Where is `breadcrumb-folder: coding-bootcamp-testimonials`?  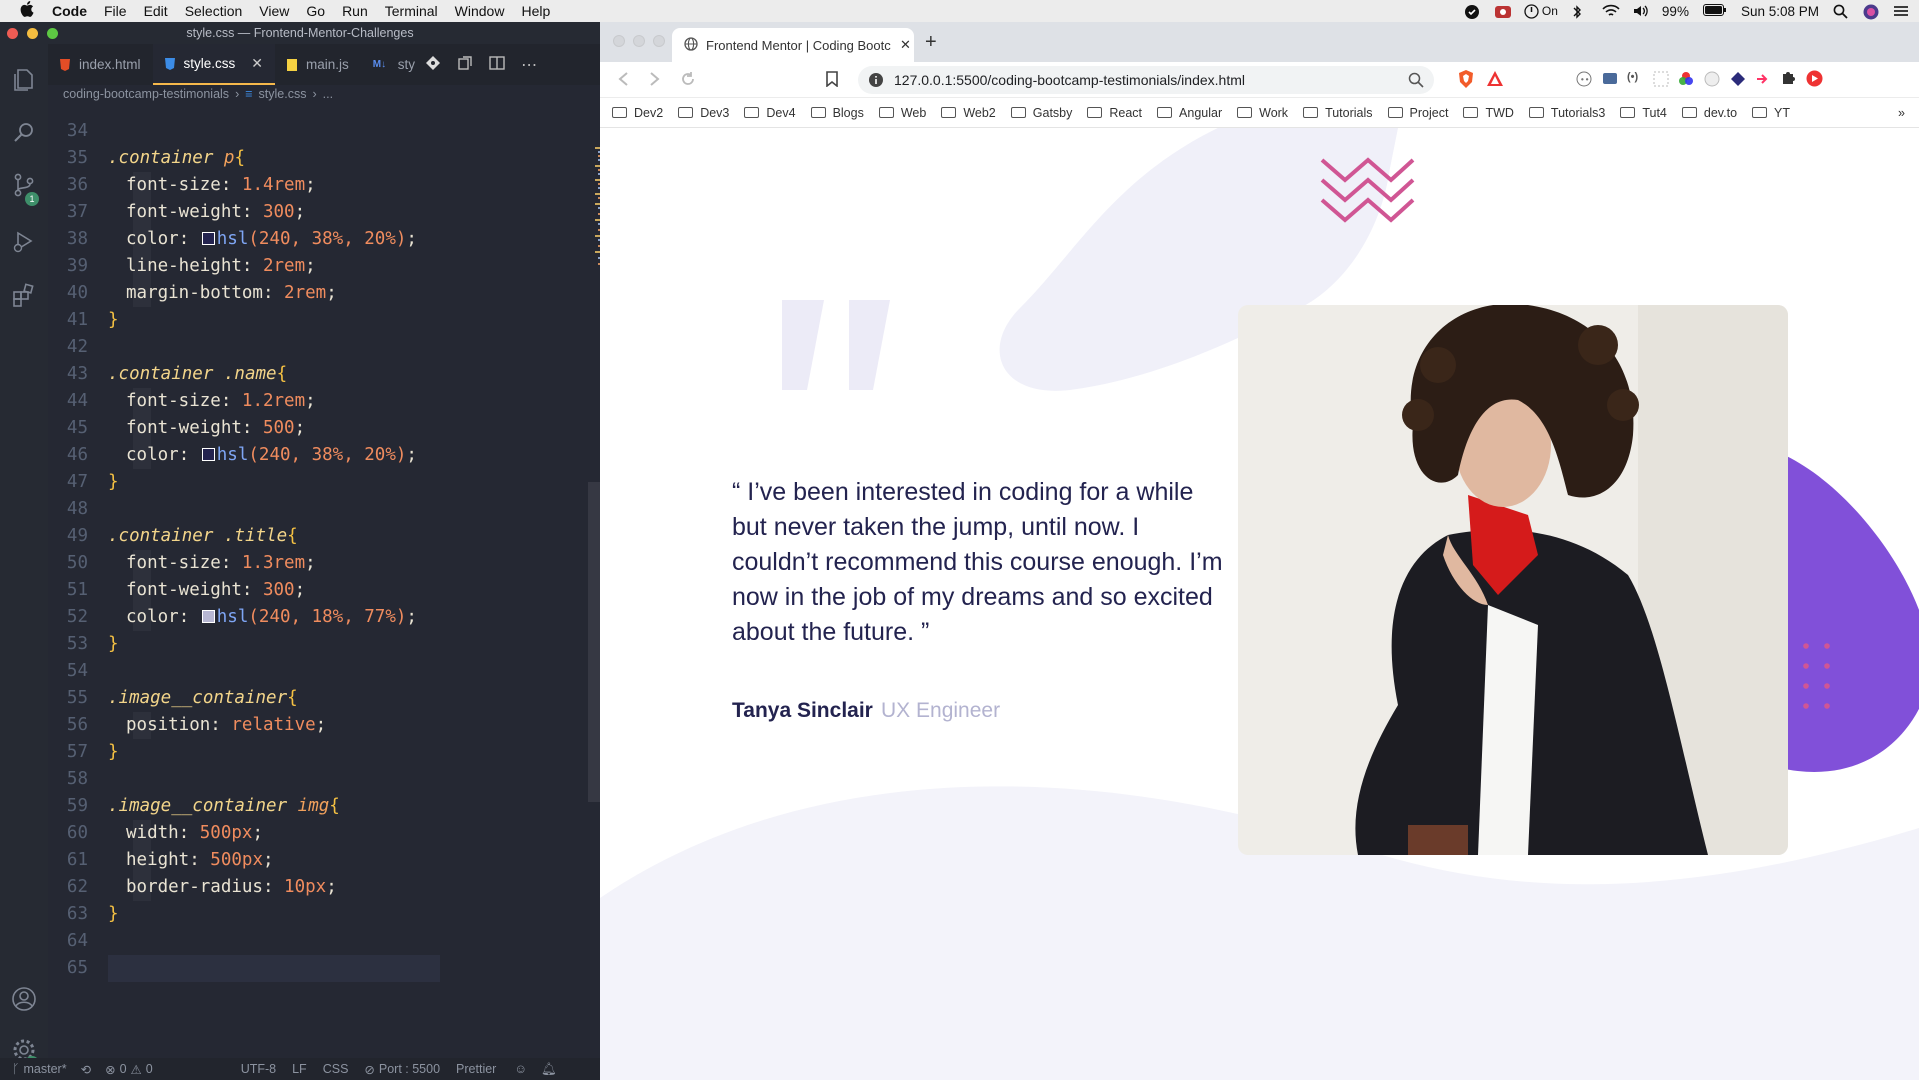
breadcrumb-folder: coding-bootcamp-testimonials is located at coordinates (146, 94).